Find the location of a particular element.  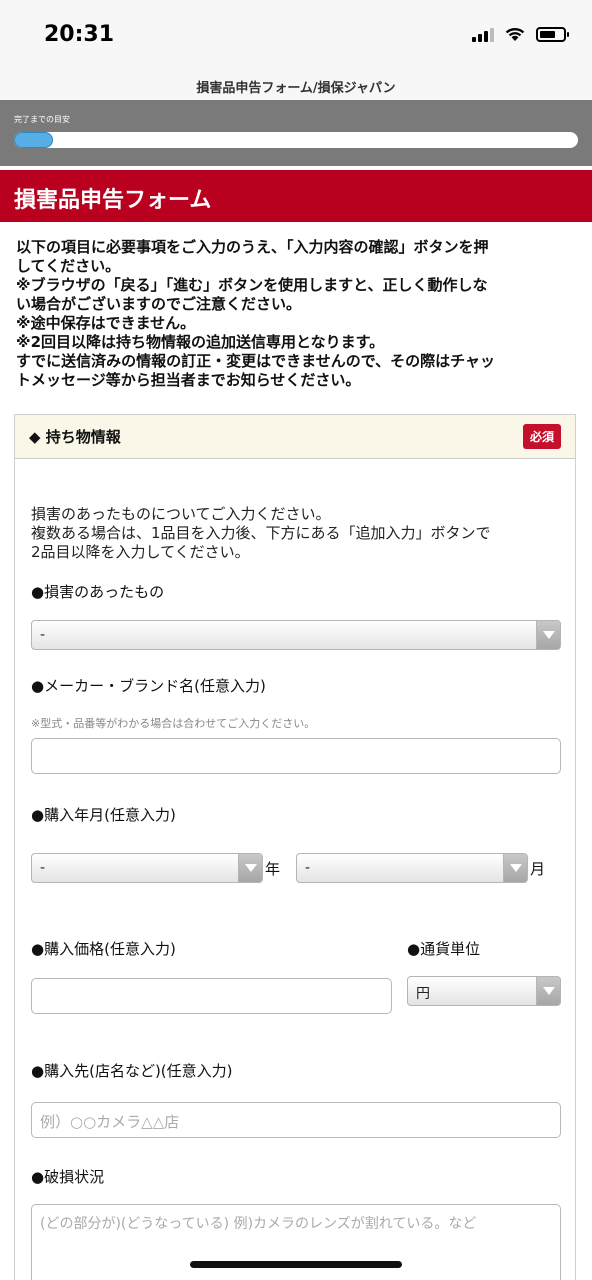

currency-label: ●通貨単位 is located at coordinates (444, 949).